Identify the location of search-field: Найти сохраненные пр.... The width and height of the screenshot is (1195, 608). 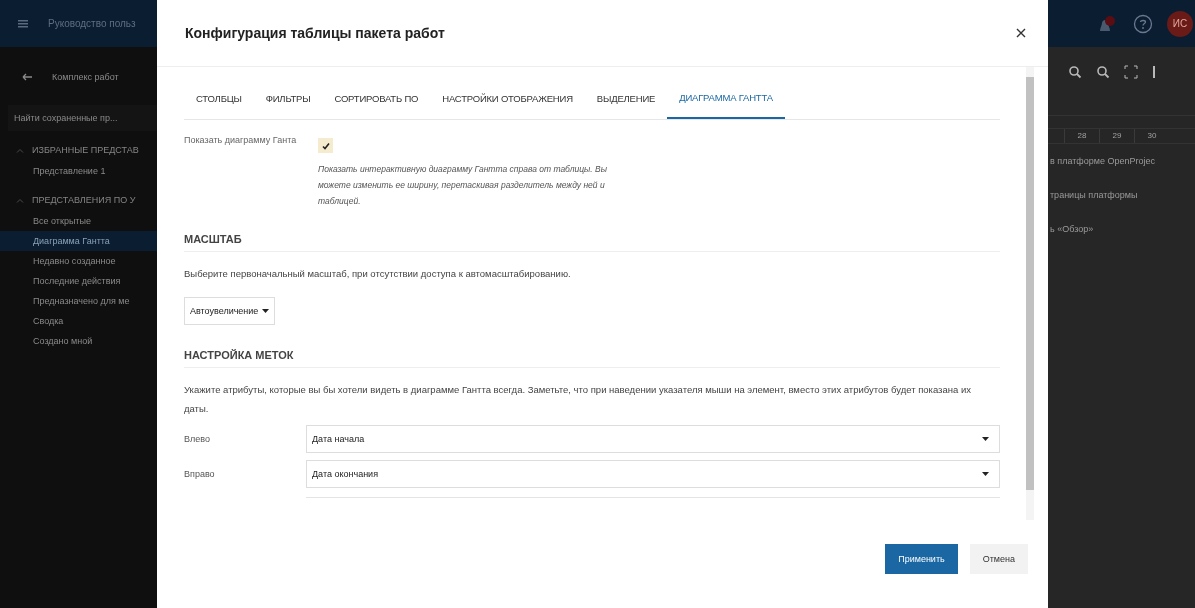
(82, 118).